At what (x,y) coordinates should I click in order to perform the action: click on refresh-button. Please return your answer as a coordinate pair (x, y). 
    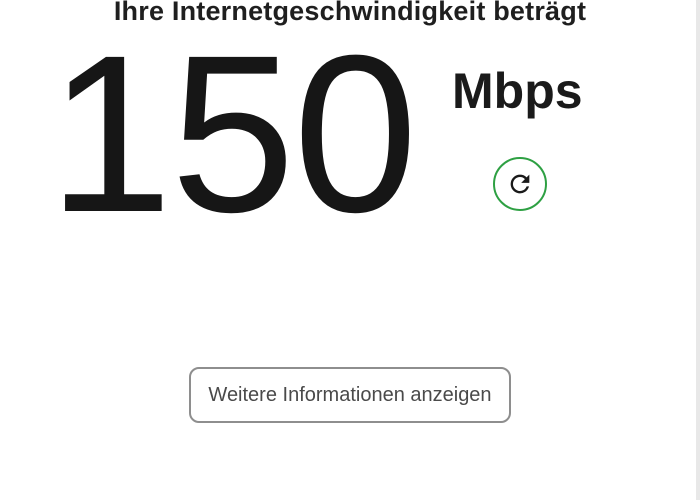
    Looking at the image, I should click on (520, 184).